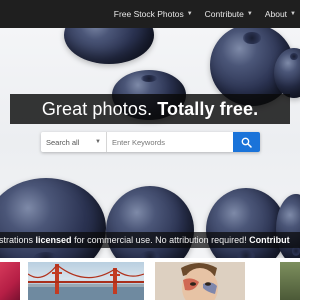  Describe the element at coordinates (63, 142) in the screenshot. I see `search-category-label: Search all` at that location.